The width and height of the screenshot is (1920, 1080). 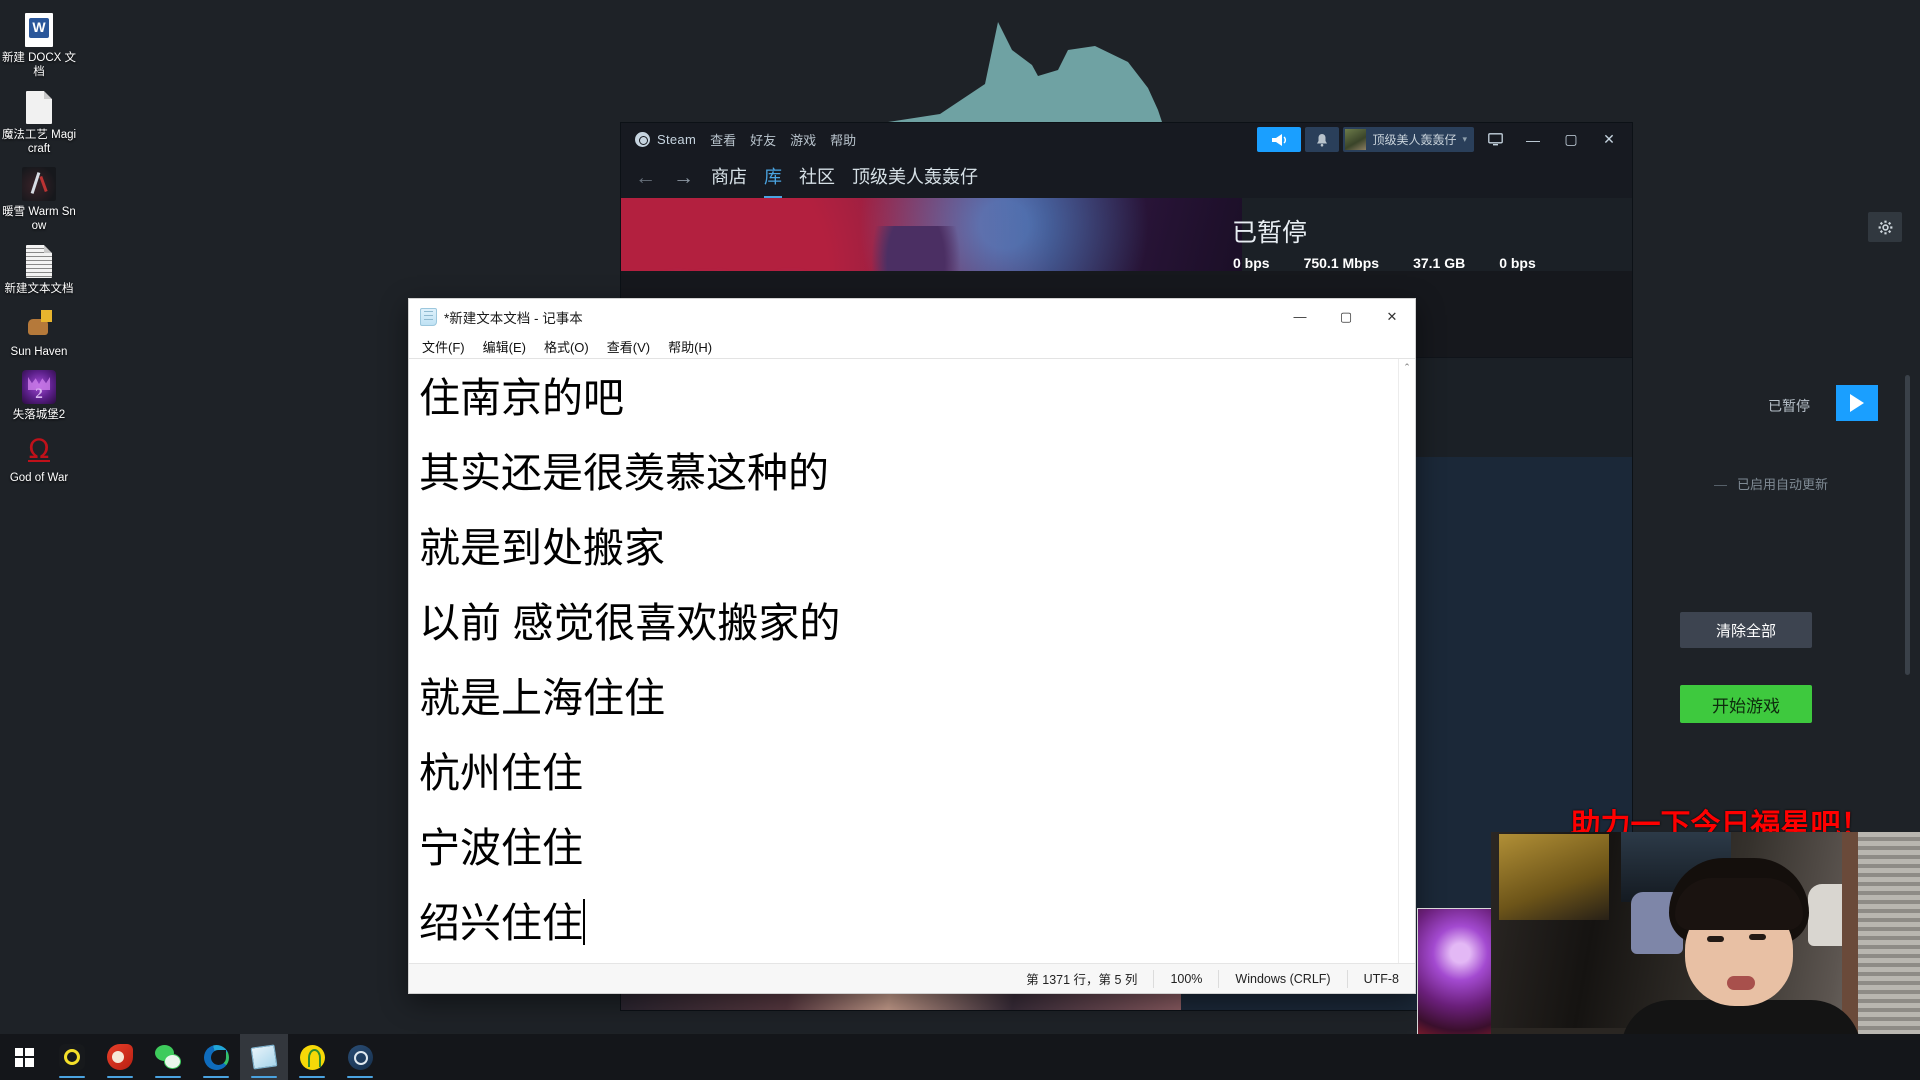 What do you see at coordinates (843, 139) in the screenshot?
I see `steam-menu-help: 帮助` at bounding box center [843, 139].